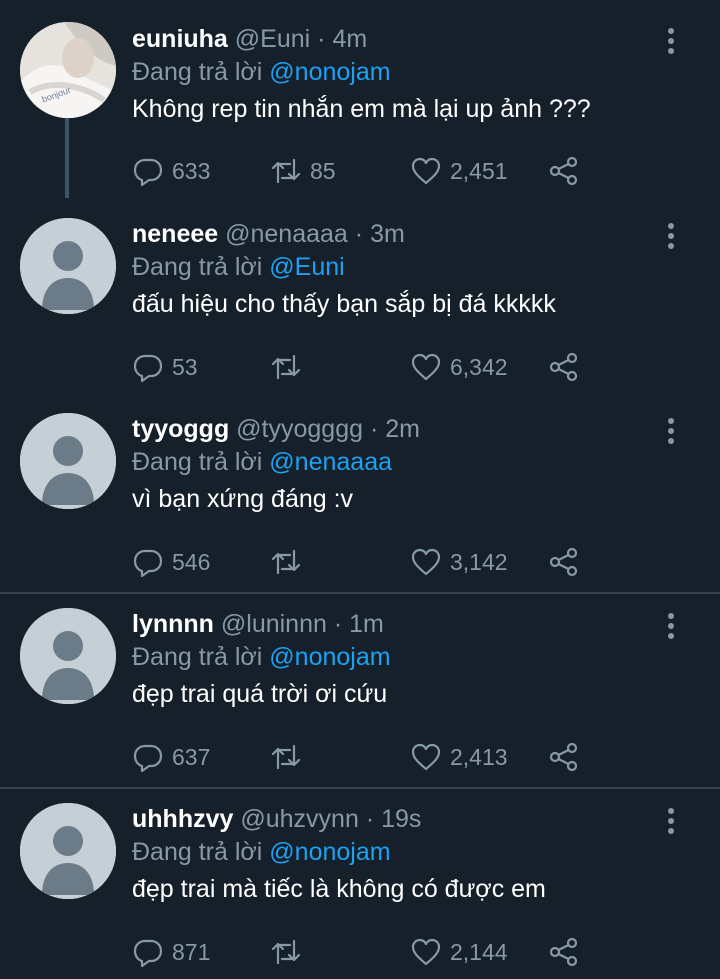 The height and width of the screenshot is (979, 720). I want to click on like-count: 6,342, so click(479, 366).